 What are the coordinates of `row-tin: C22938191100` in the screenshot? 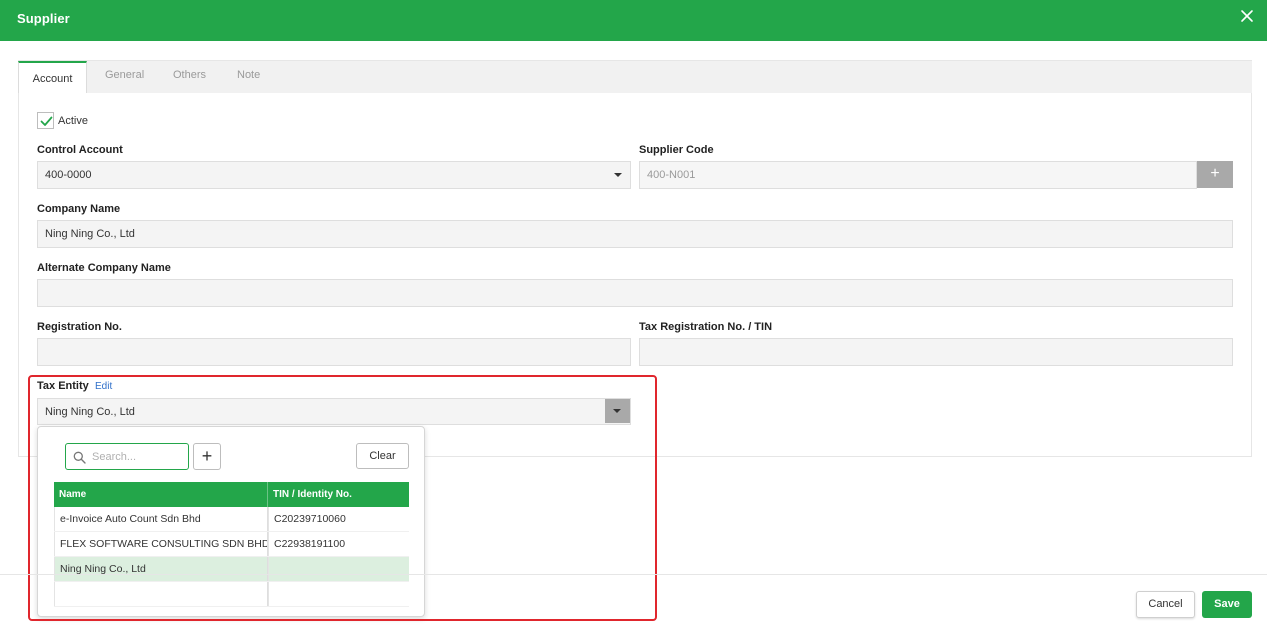 It's located at (338, 544).